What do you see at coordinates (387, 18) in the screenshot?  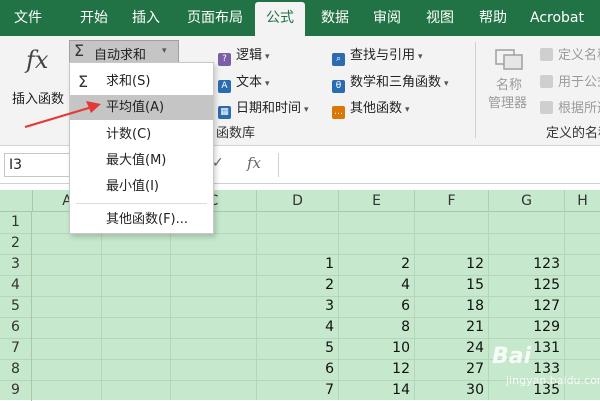 I see `tab-review: 审阅` at bounding box center [387, 18].